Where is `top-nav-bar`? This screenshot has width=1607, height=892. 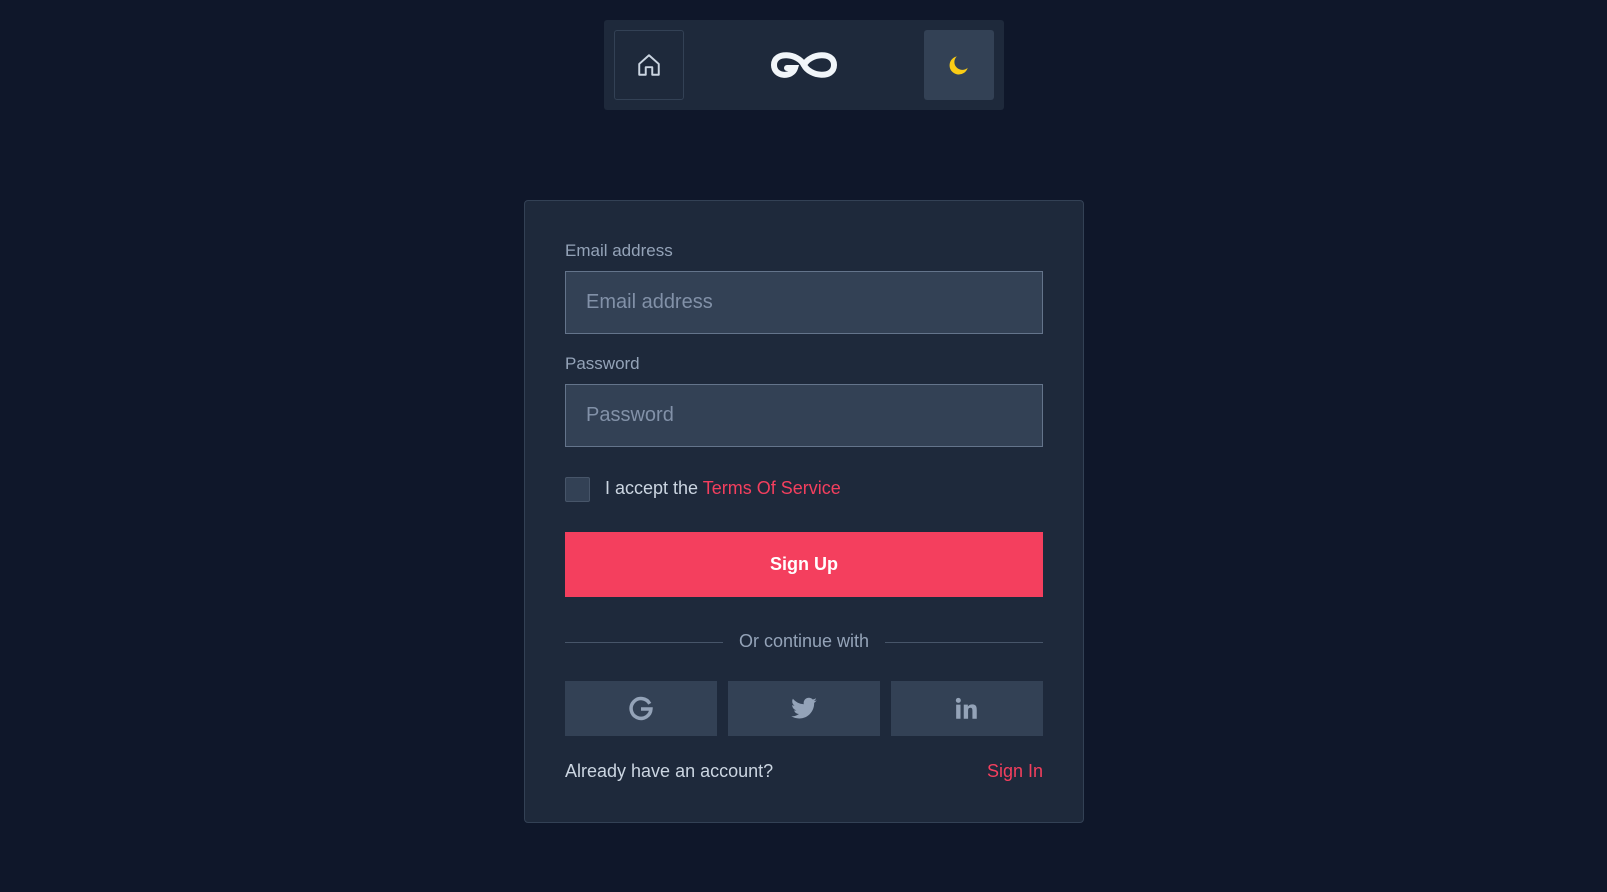 top-nav-bar is located at coordinates (804, 65).